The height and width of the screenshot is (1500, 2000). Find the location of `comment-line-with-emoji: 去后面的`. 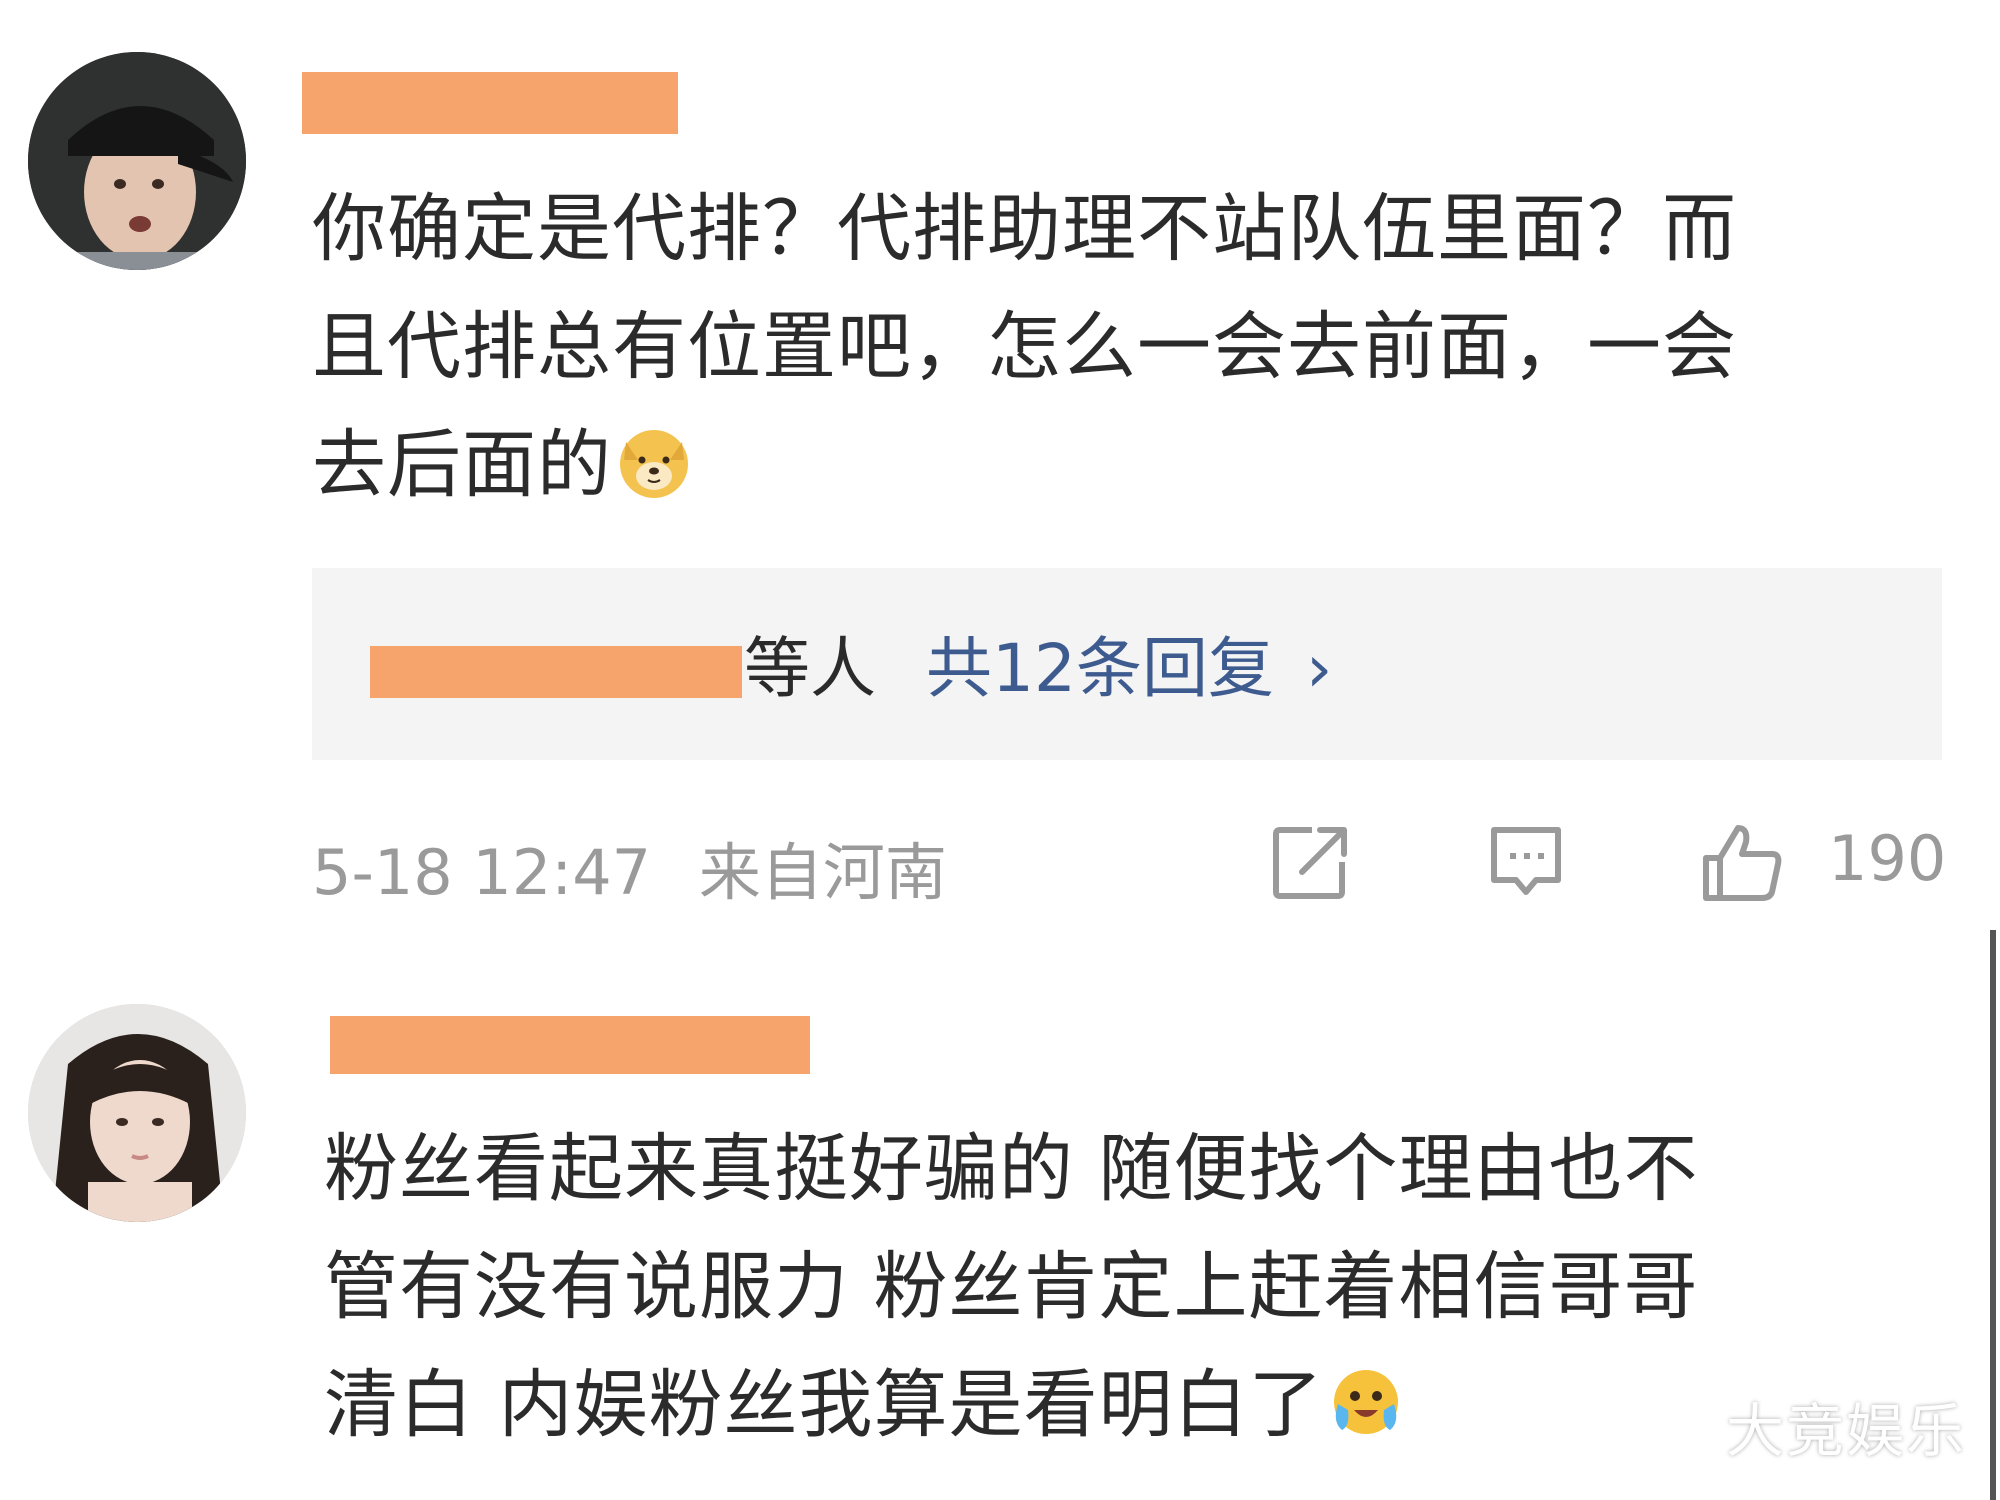

comment-line-with-emoji: 去后面的 is located at coordinates (1024, 465).